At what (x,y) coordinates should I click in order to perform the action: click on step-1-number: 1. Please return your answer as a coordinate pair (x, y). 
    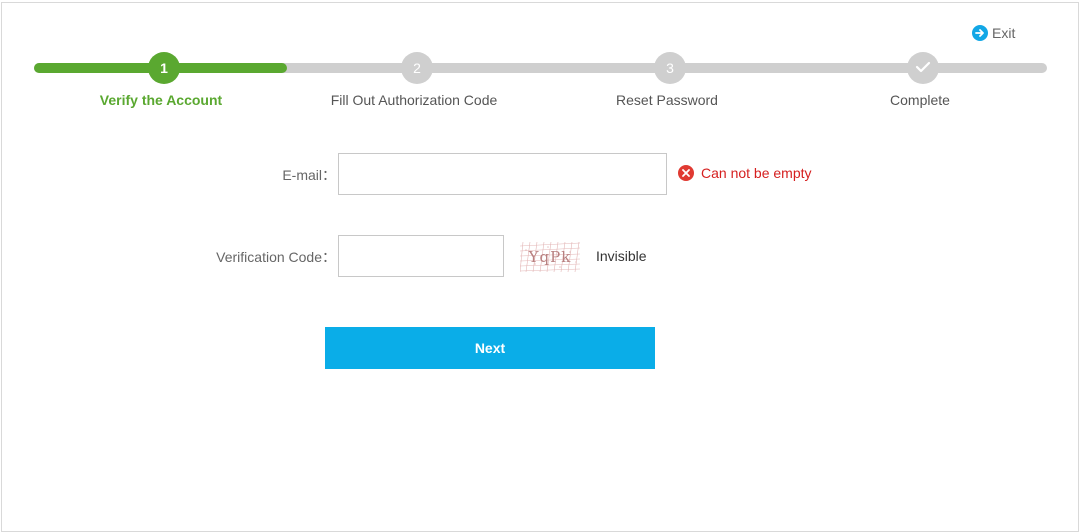
    Looking at the image, I should click on (164, 68).